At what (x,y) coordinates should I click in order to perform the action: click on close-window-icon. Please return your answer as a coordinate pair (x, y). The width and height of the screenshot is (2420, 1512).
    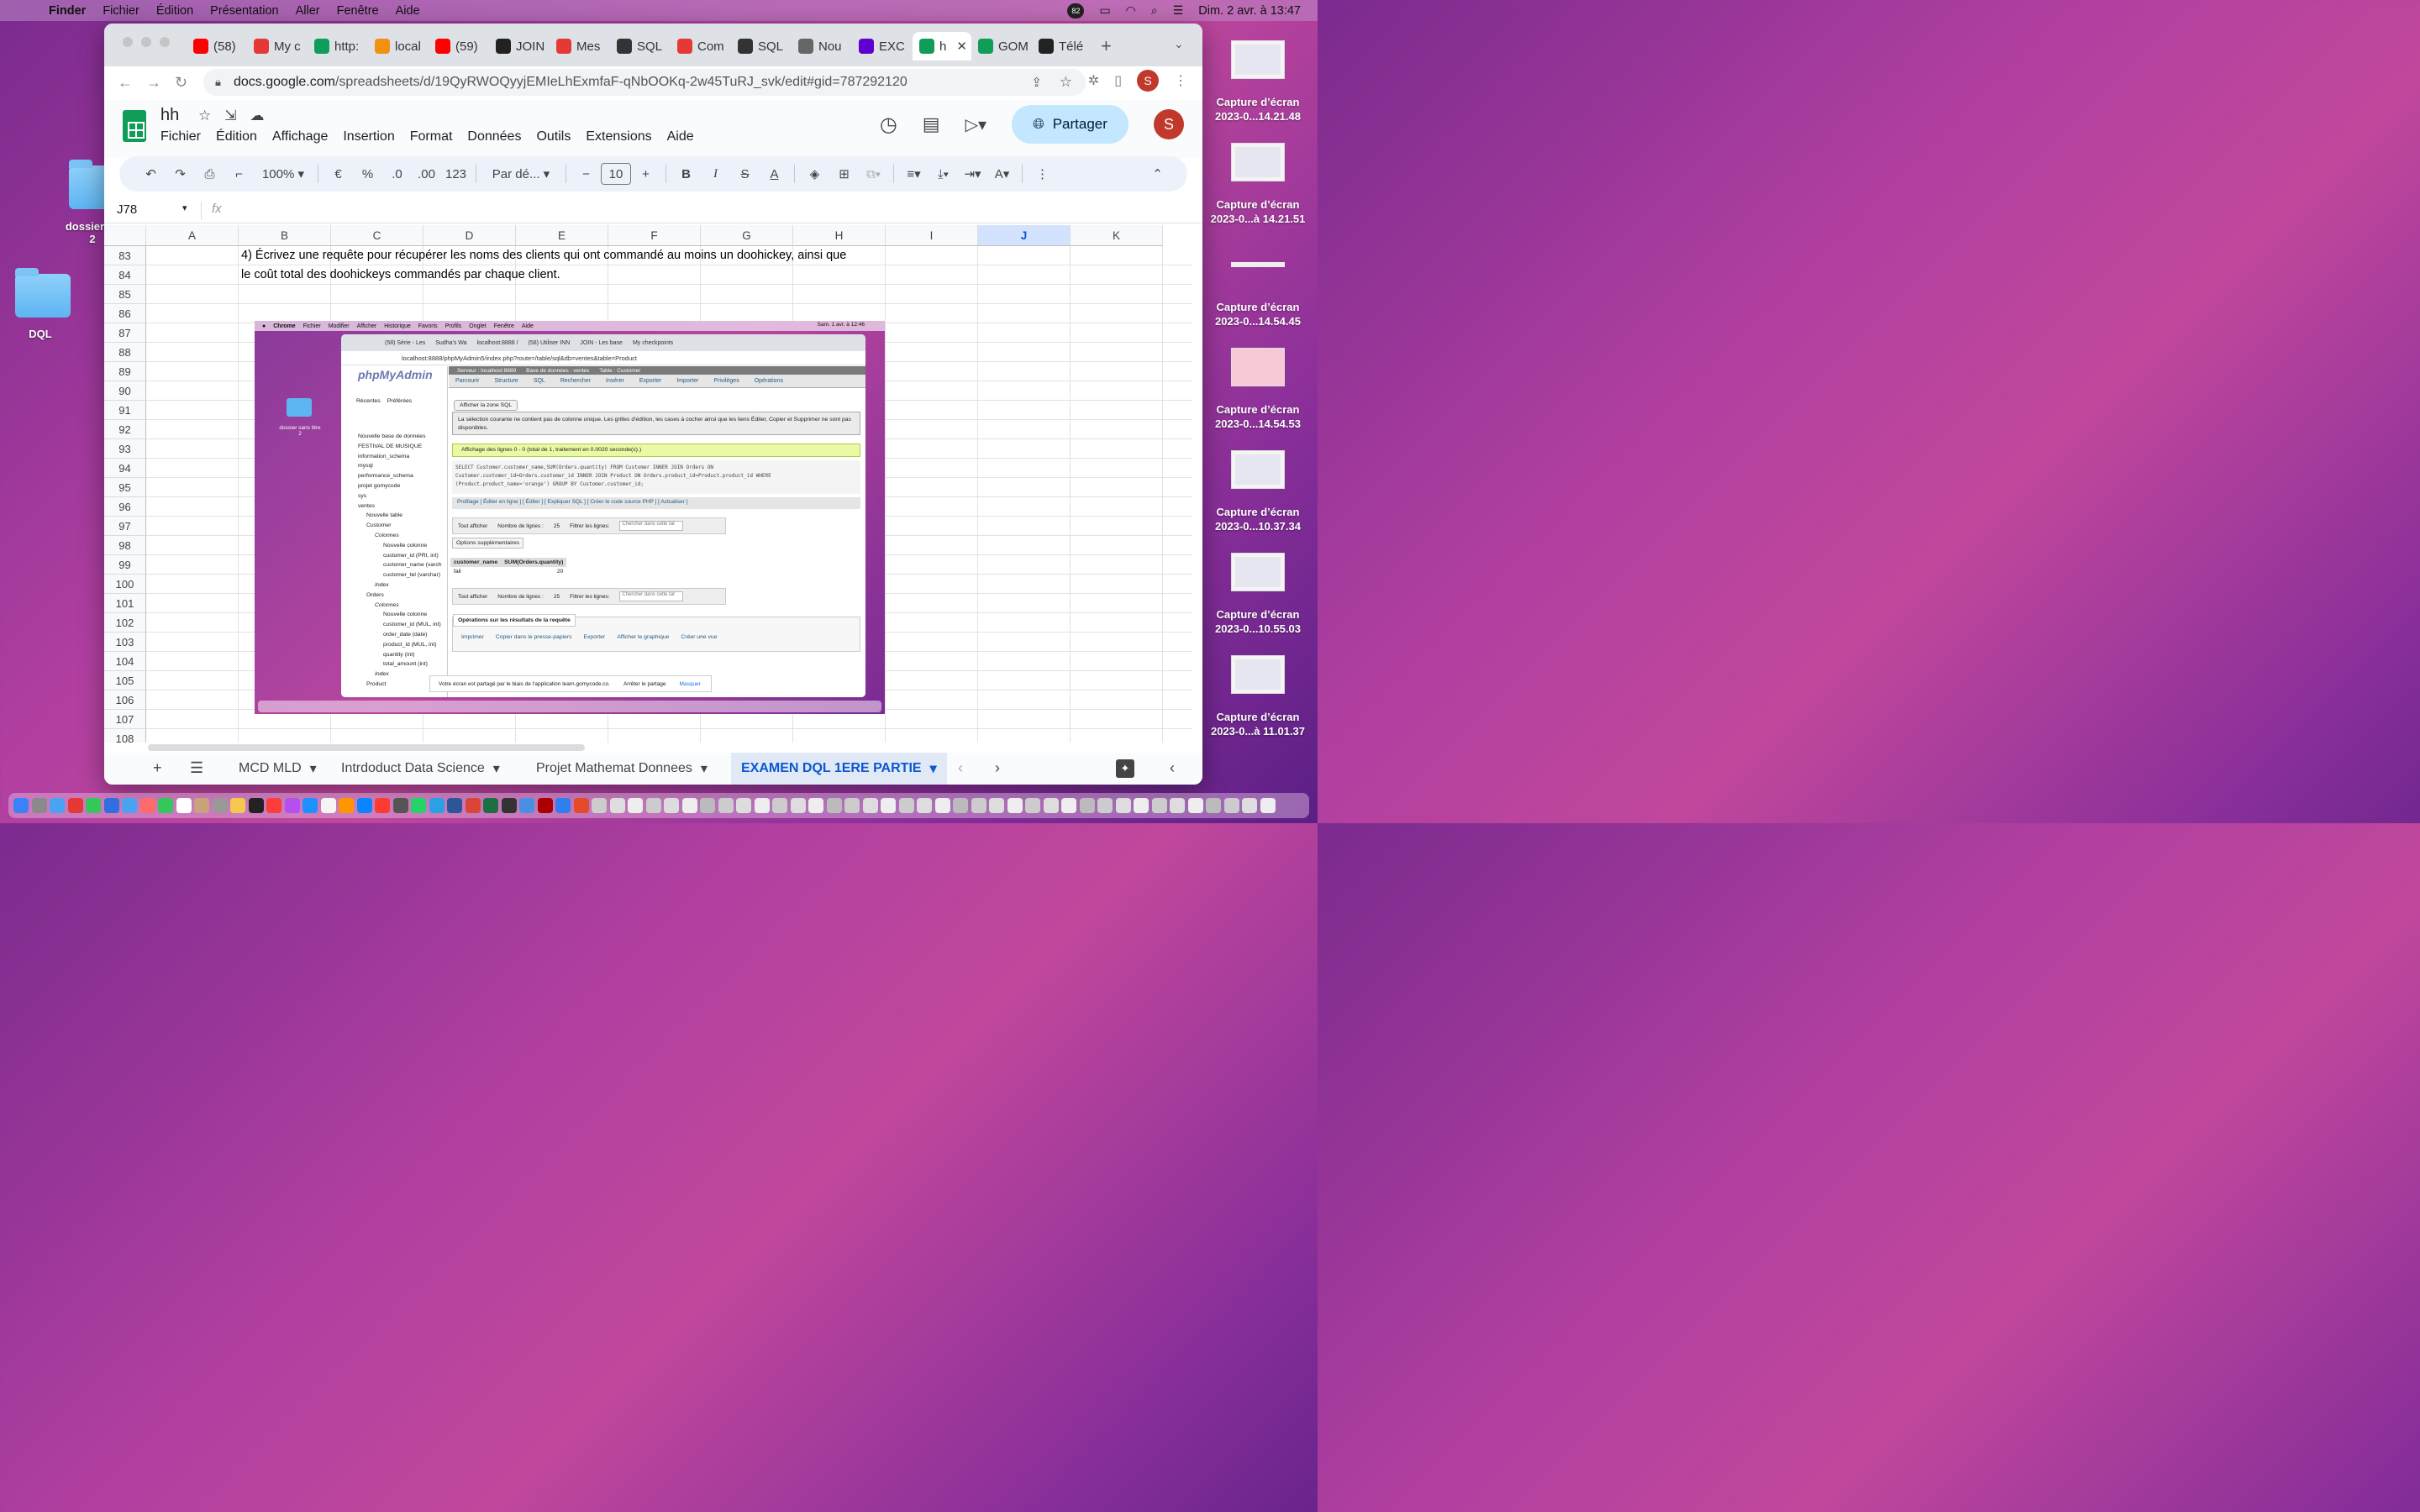
    Looking at the image, I should click on (128, 42).